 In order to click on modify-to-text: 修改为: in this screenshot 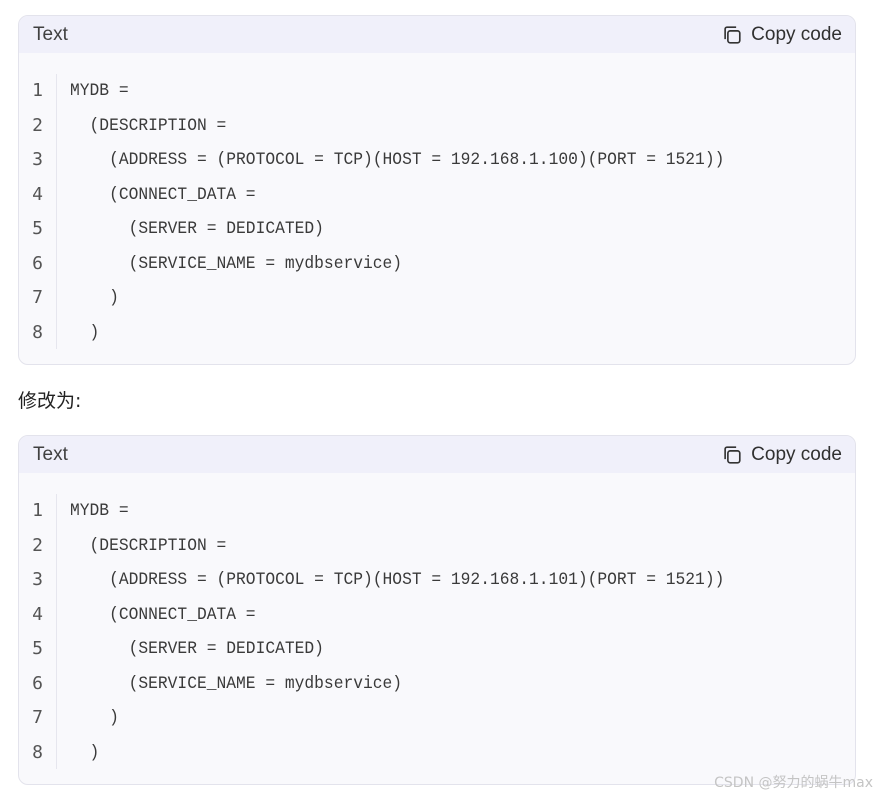, I will do `click(50, 401)`.